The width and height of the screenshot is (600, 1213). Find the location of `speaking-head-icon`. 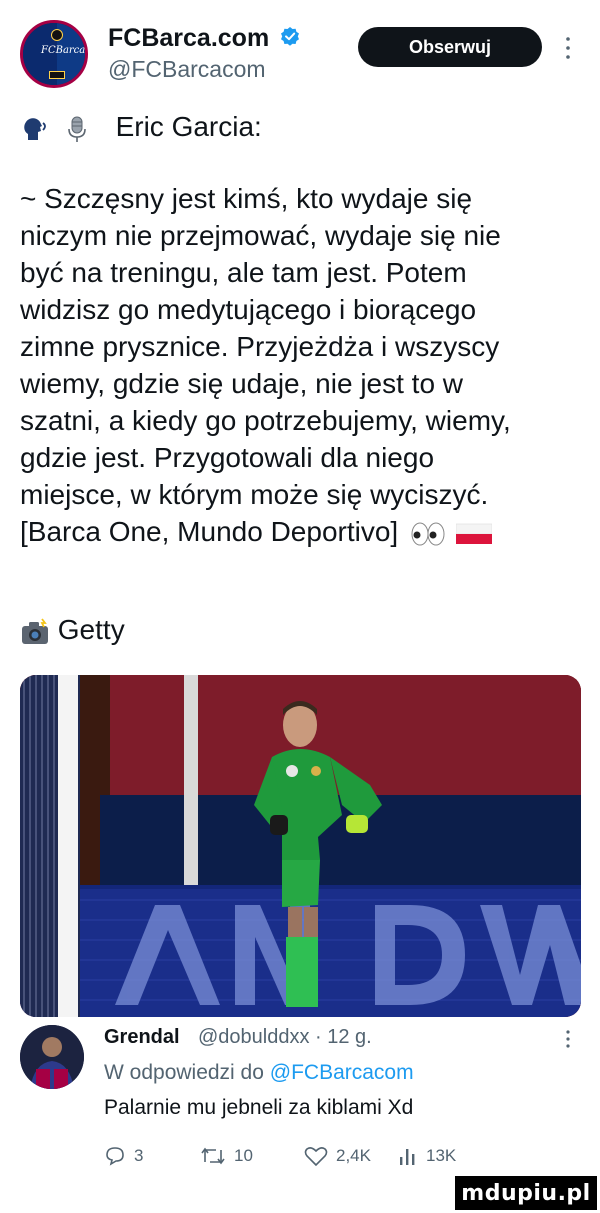

speaking-head-icon is located at coordinates (35, 128).